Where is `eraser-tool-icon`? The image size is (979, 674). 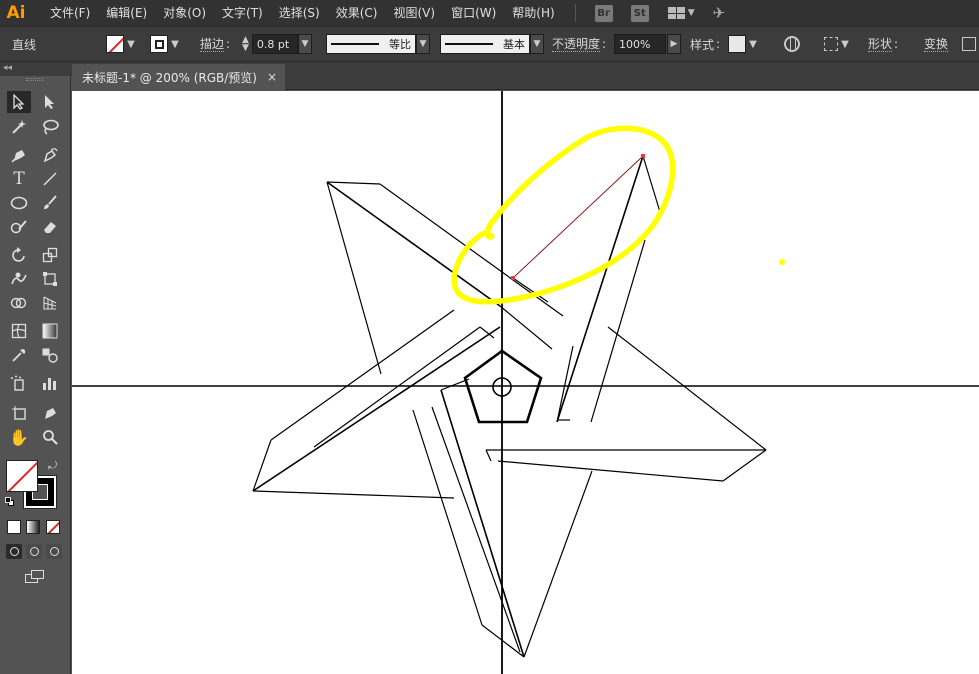 eraser-tool-icon is located at coordinates (50, 227).